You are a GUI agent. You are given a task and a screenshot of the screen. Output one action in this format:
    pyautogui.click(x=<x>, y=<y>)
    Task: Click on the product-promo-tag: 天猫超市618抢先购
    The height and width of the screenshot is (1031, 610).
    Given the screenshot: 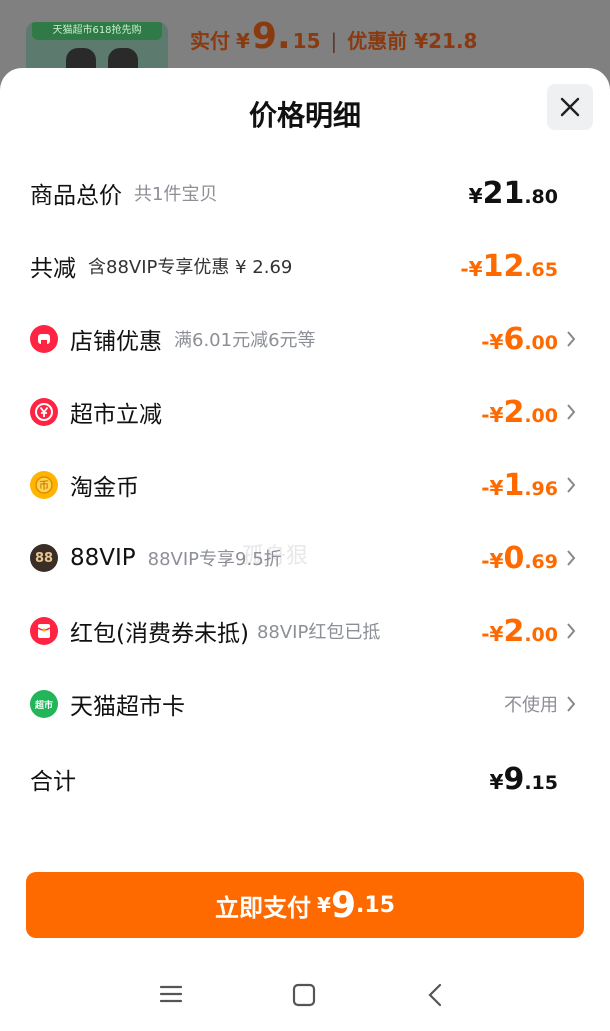 What is the action you would take?
    pyautogui.click(x=97, y=31)
    